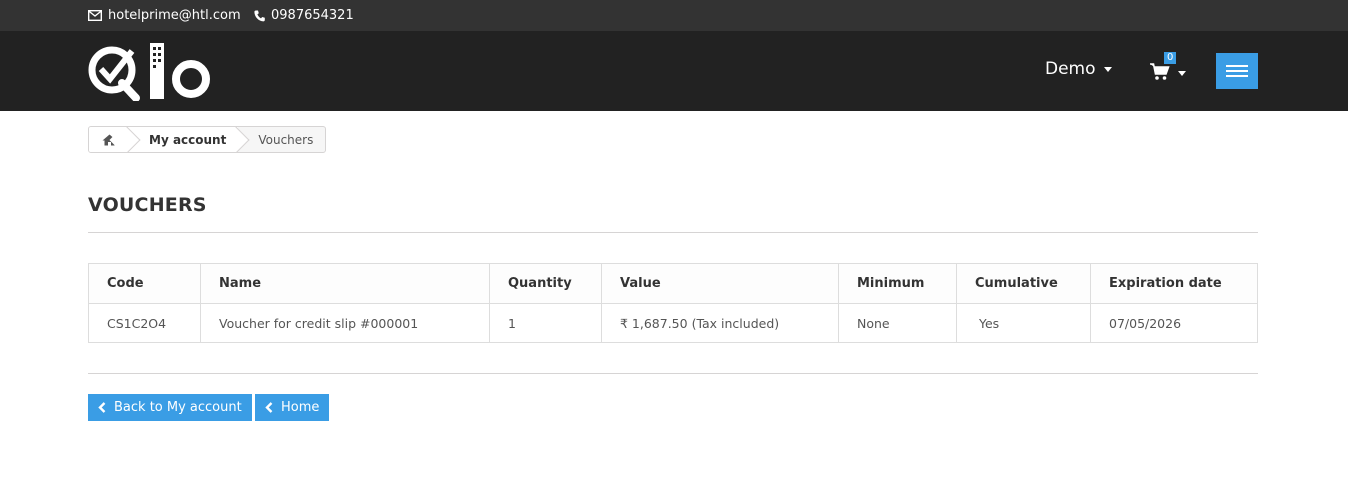  I want to click on envelope-icon, so click(95, 15).